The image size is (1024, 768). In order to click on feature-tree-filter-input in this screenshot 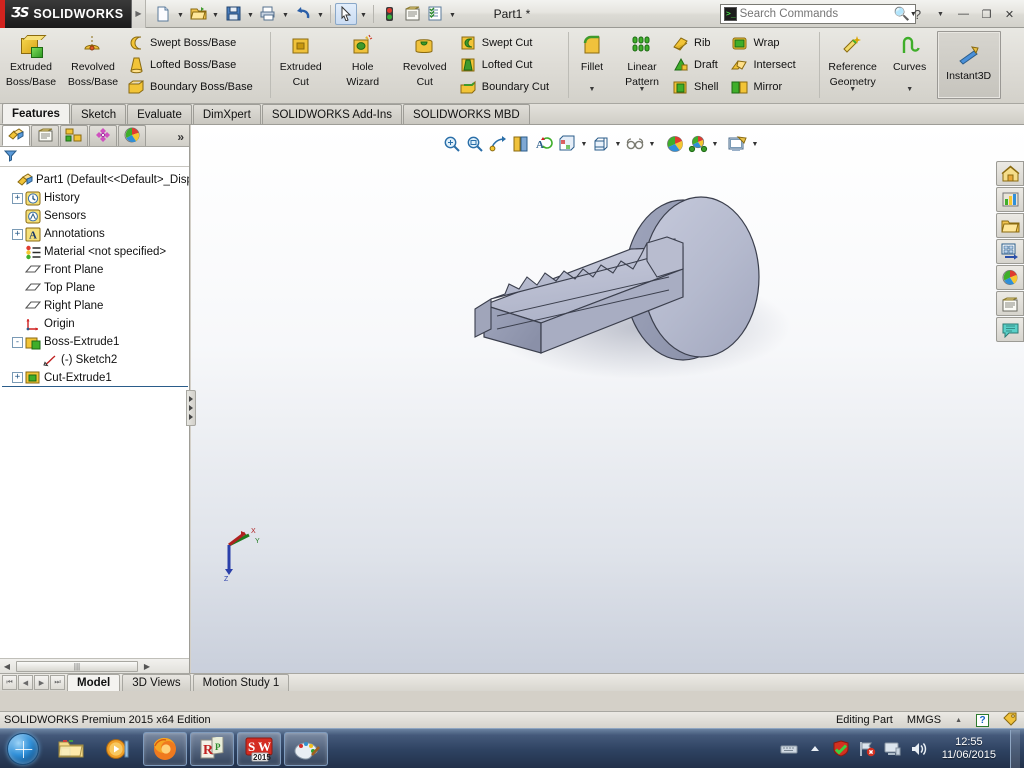, I will do `click(103, 156)`.